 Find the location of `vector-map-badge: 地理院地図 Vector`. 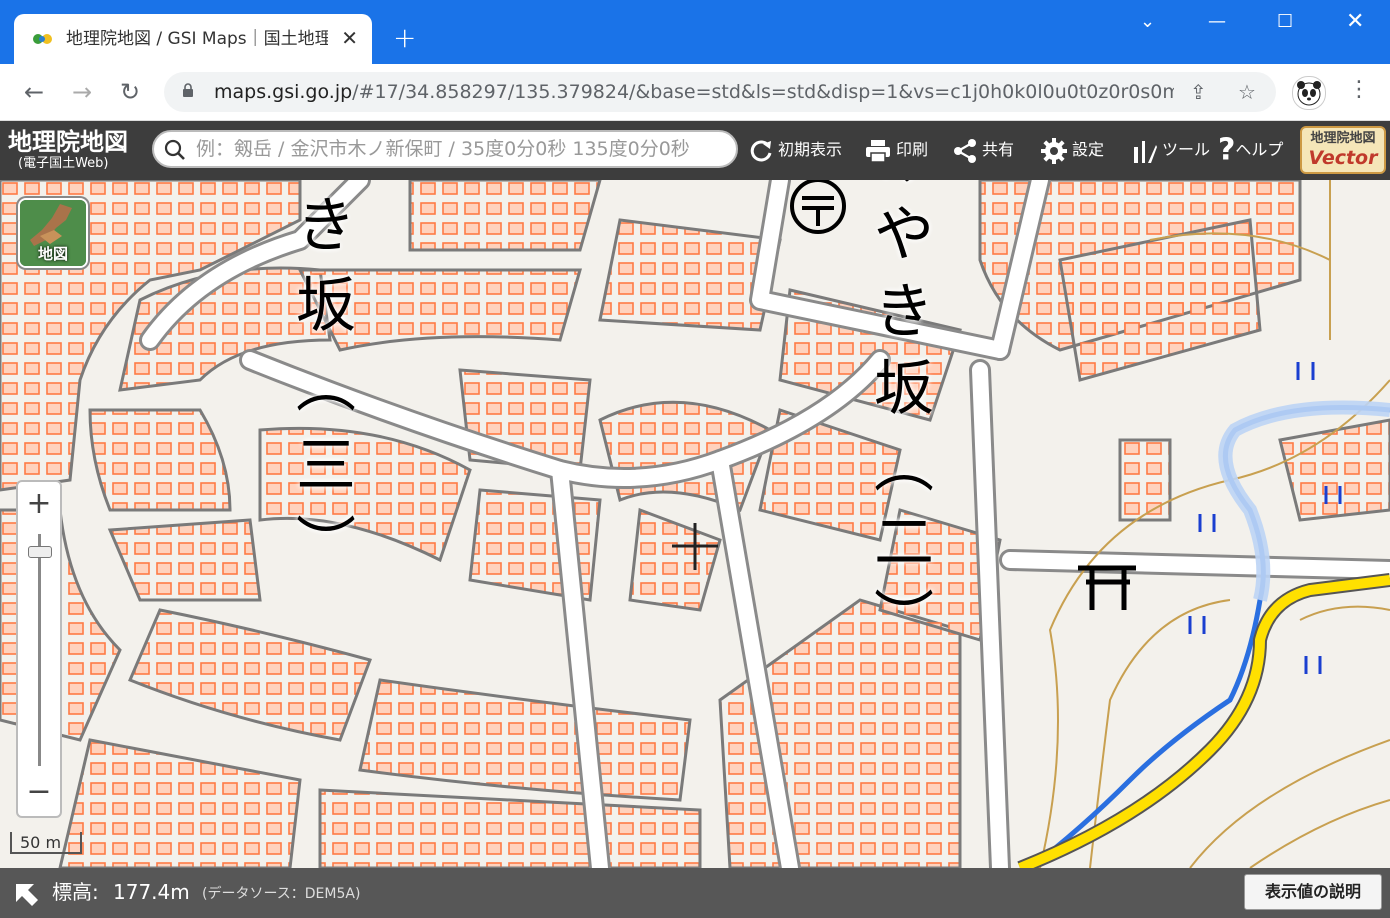

vector-map-badge: 地理院地図 Vector is located at coordinates (1343, 150).